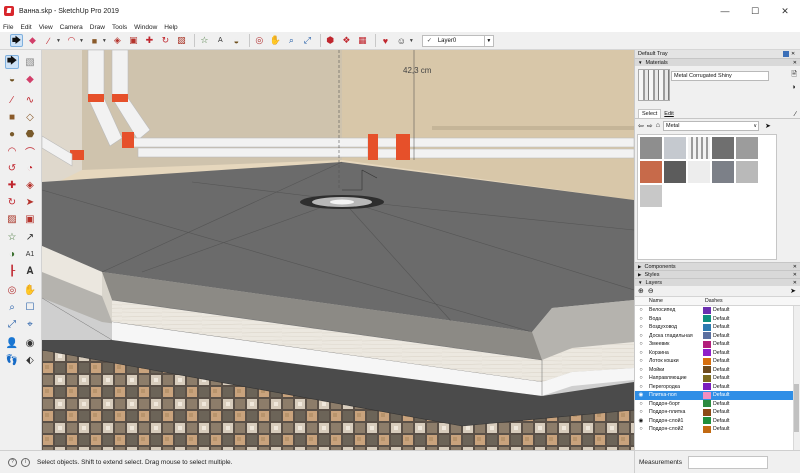  I want to click on rotate-tool-icon: ↻, so click(12, 202).